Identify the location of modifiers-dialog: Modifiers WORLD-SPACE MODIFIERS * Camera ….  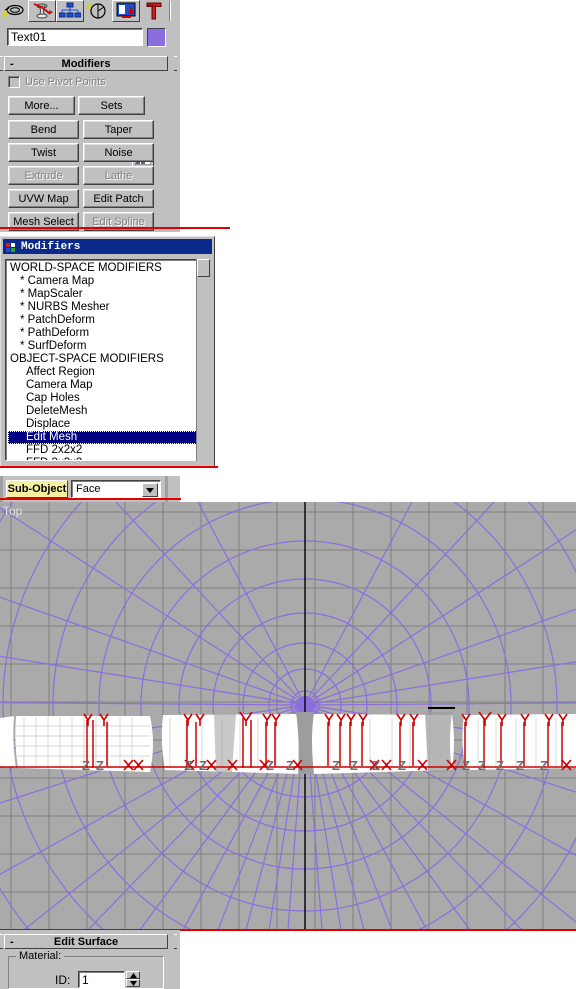
(107, 352).